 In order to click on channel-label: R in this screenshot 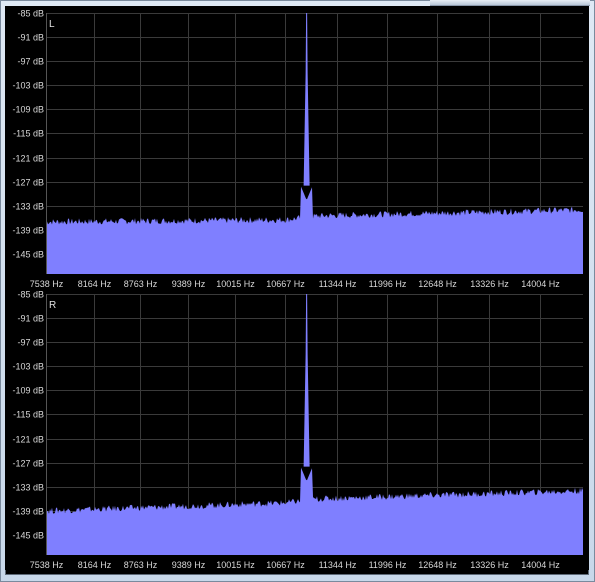, I will do `click(52, 305)`.